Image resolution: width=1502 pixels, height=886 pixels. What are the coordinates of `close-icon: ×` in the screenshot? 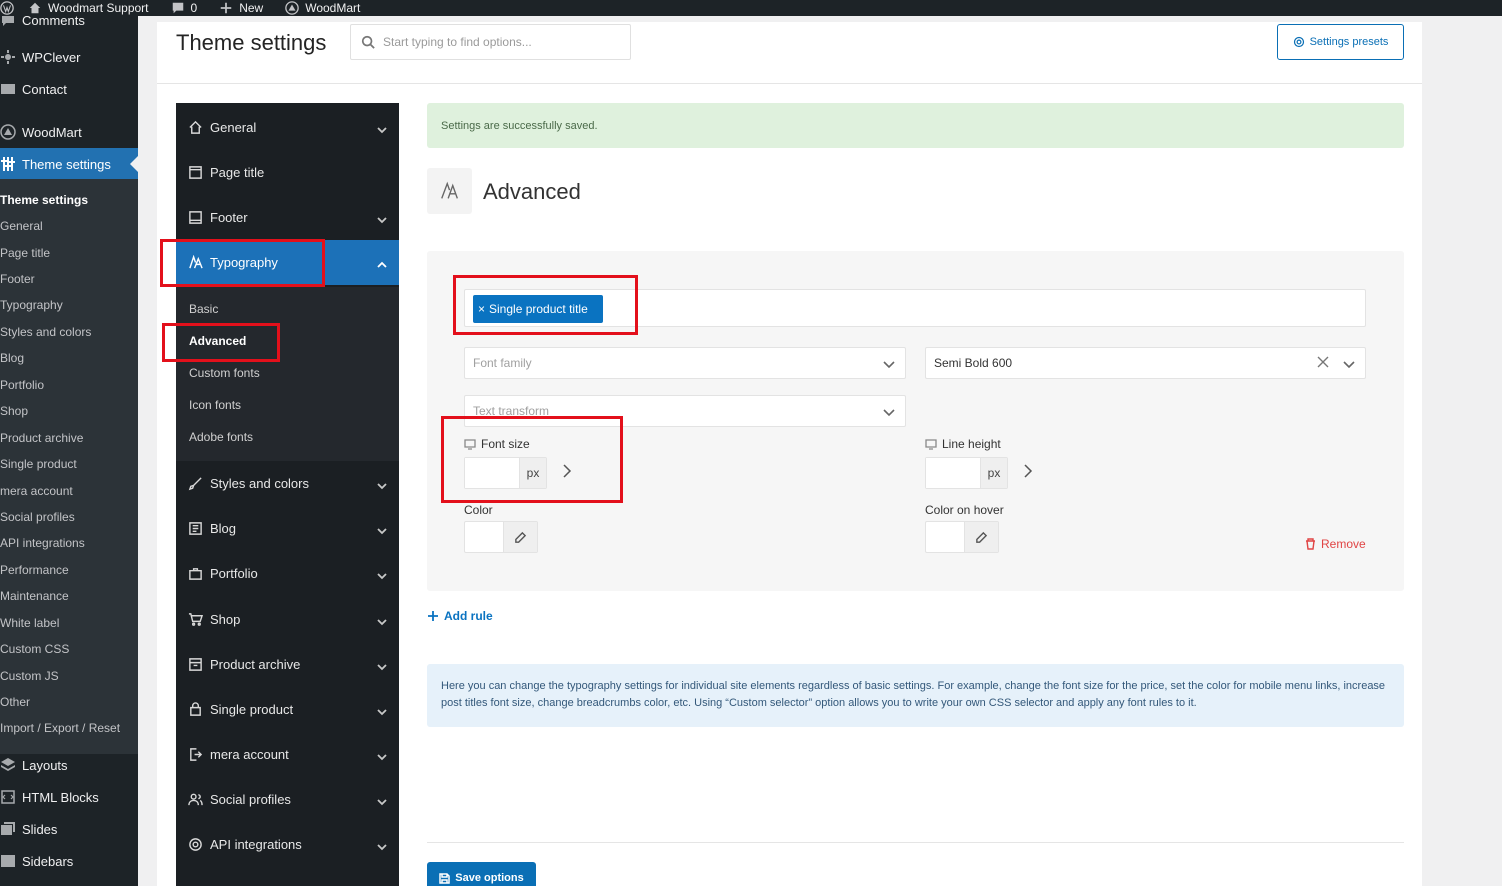 It's located at (481, 309).